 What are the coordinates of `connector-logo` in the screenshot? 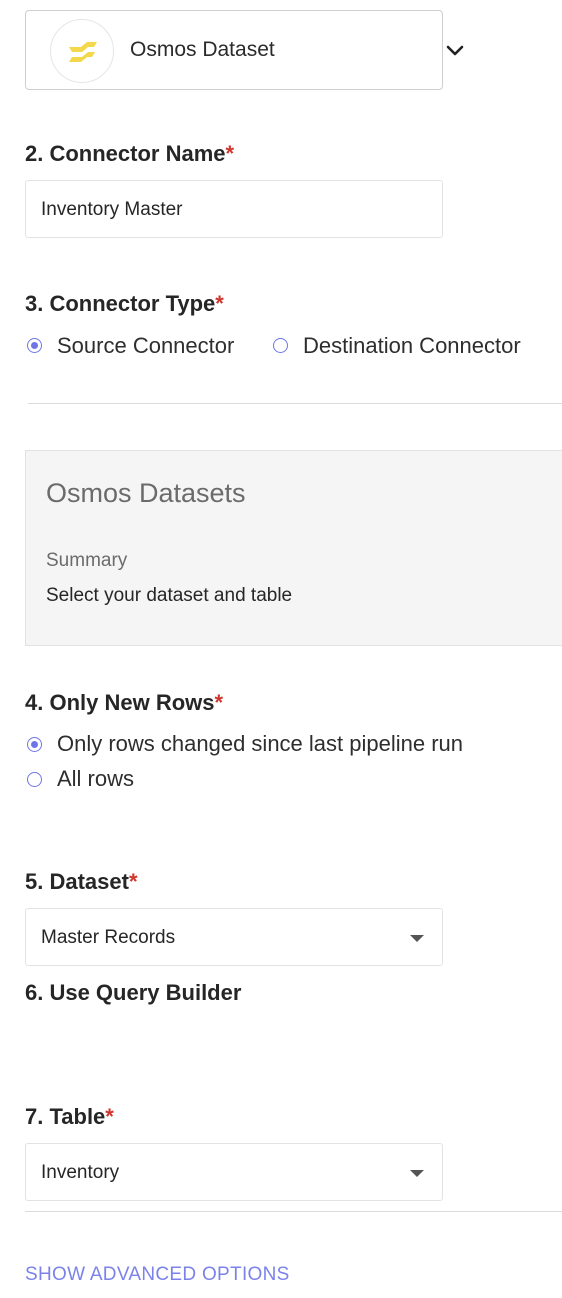 It's located at (82, 51).